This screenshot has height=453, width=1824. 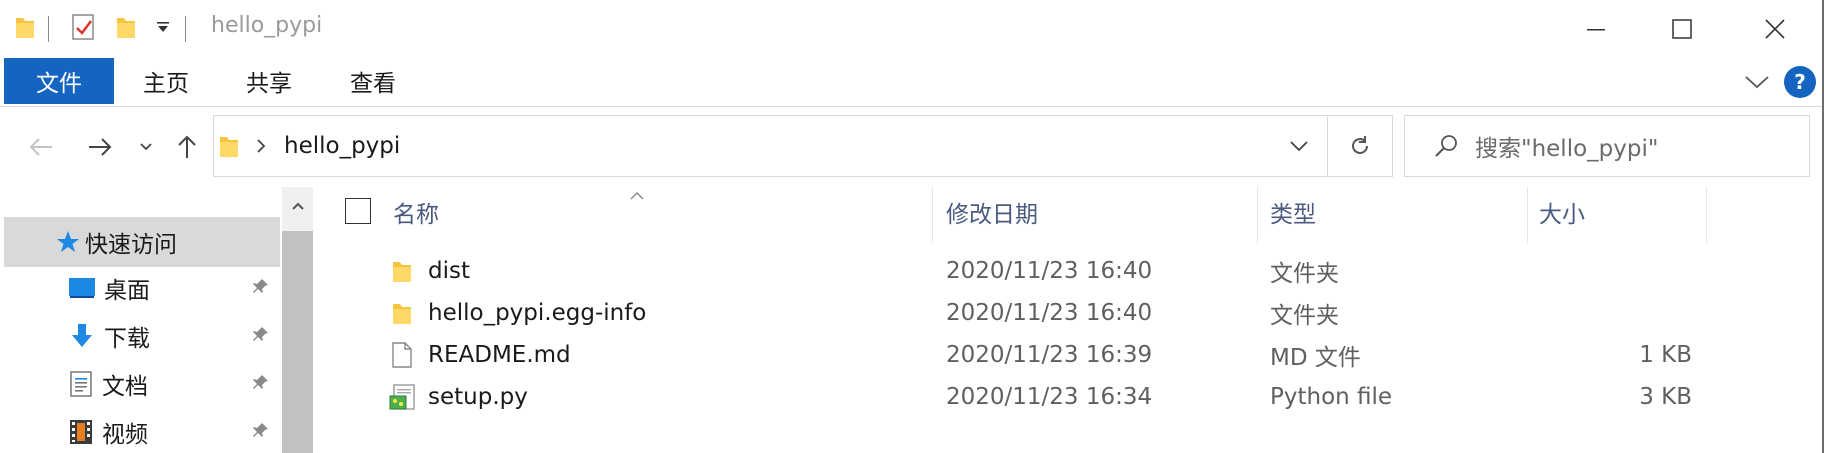 I want to click on address-dropdown-icon, so click(x=1299, y=146).